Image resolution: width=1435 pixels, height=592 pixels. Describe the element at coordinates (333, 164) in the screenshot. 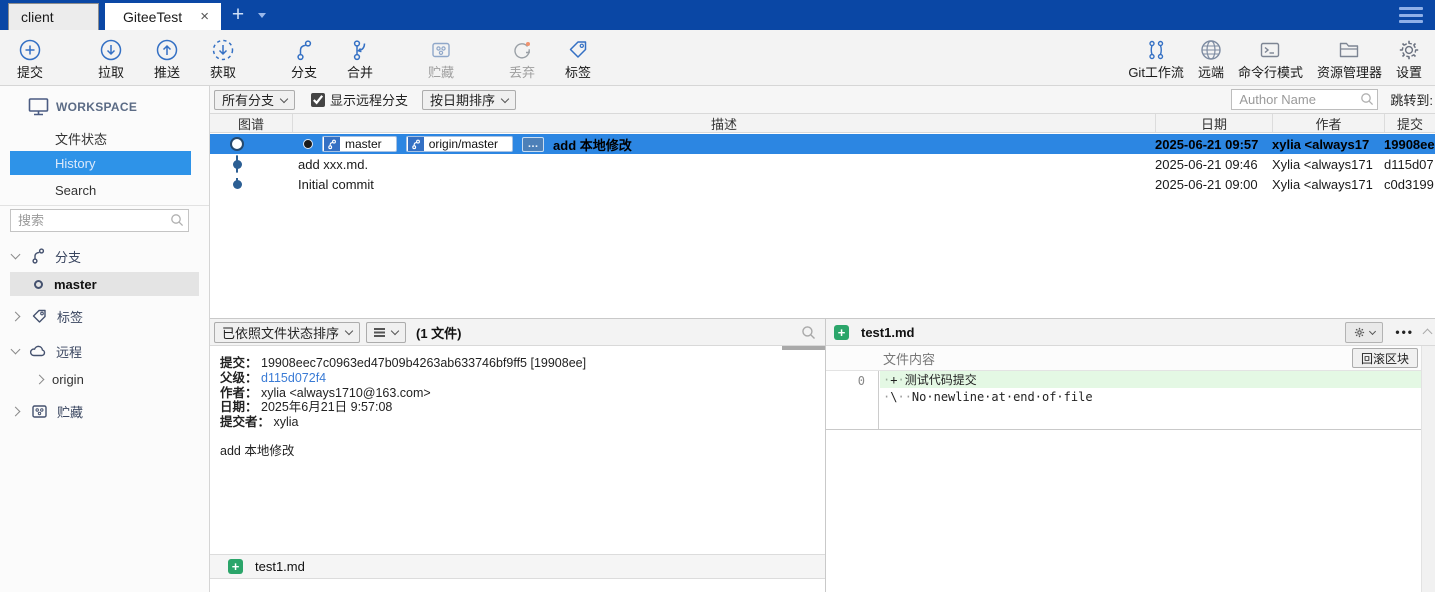

I see `commit-message: add xxx.md.` at that location.